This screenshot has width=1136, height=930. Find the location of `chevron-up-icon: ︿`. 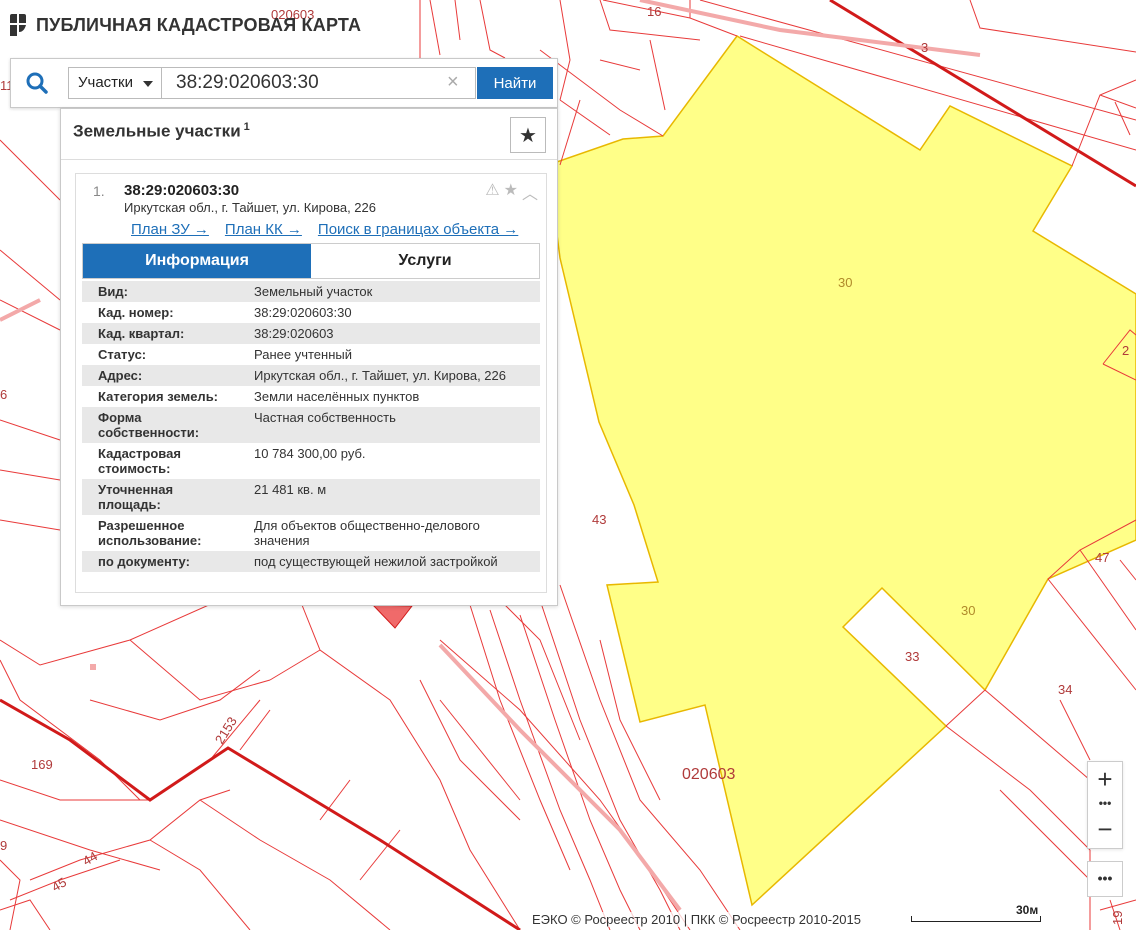

chevron-up-icon: ︿ is located at coordinates (530, 192).